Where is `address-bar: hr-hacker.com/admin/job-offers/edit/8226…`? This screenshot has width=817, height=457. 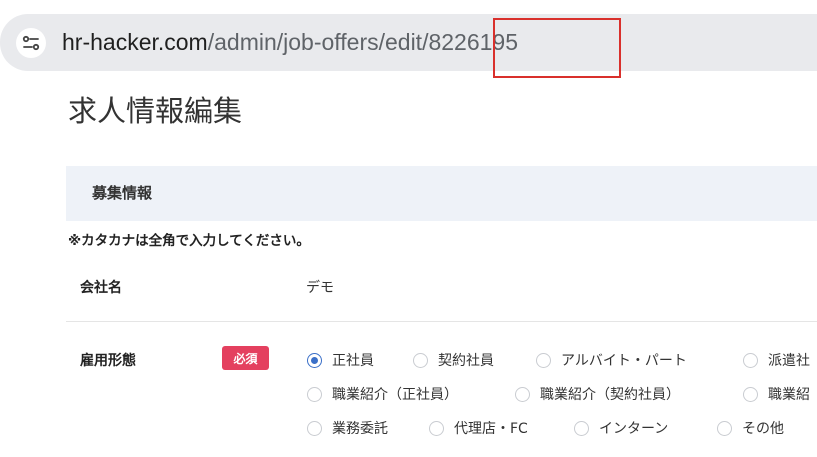
address-bar: hr-hacker.com/admin/job-offers/edit/8226… is located at coordinates (408, 42).